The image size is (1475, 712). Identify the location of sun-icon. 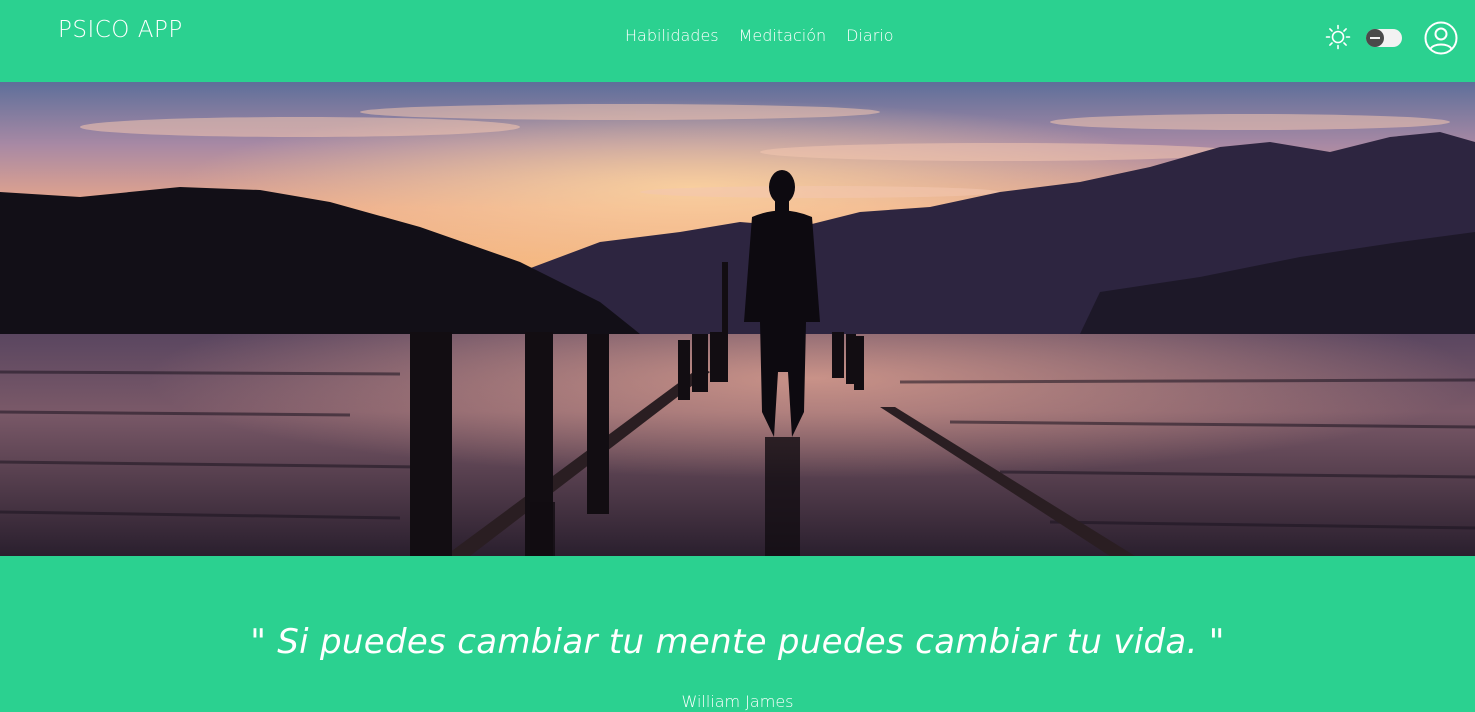
(1338, 37).